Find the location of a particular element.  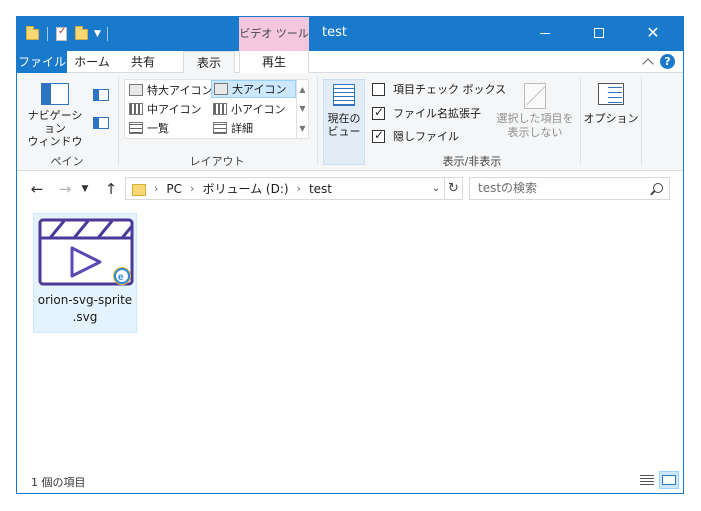

layout-label: 特大アイコン is located at coordinates (180, 90).